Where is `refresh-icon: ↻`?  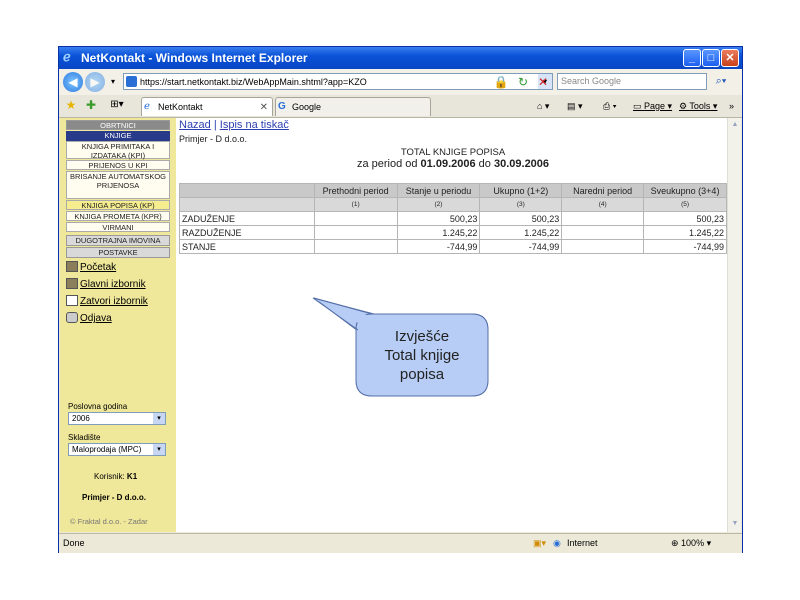
refresh-icon: ↻ is located at coordinates (523, 82).